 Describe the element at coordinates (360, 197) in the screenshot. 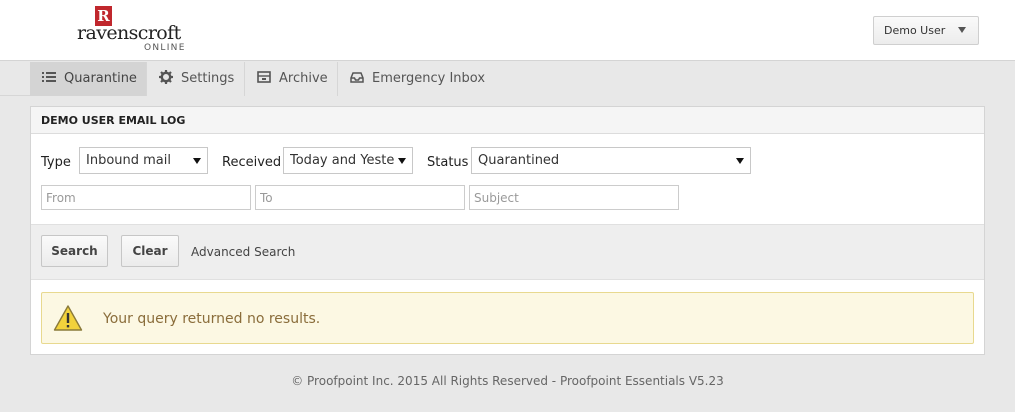

I see `to-field` at that location.